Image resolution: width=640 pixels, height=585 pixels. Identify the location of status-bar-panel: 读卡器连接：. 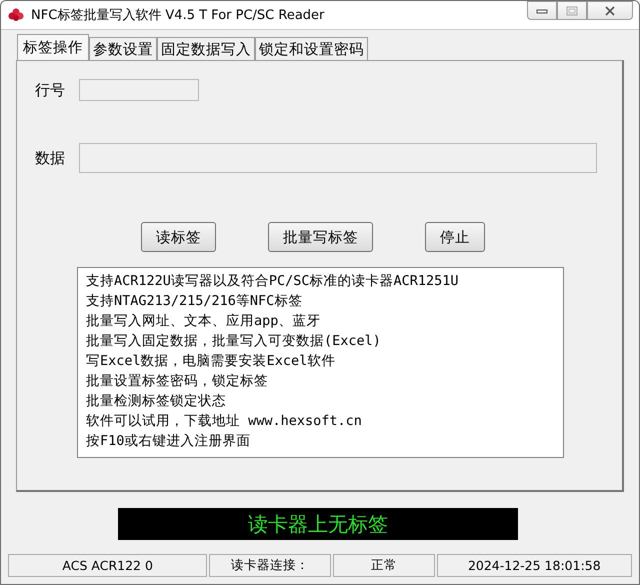
(270, 565).